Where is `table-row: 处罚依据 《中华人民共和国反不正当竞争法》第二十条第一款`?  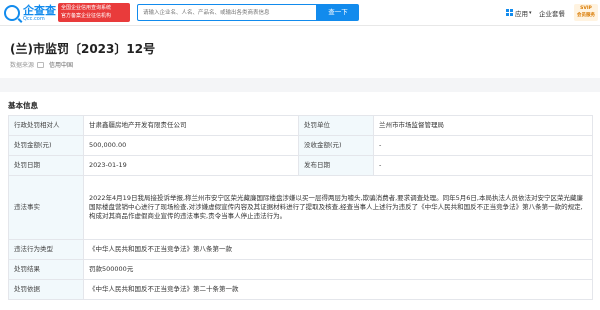
table-row: 处罚依据 《中华人民共和国反不正当竞争法》第二十条第一款 is located at coordinates (300, 289).